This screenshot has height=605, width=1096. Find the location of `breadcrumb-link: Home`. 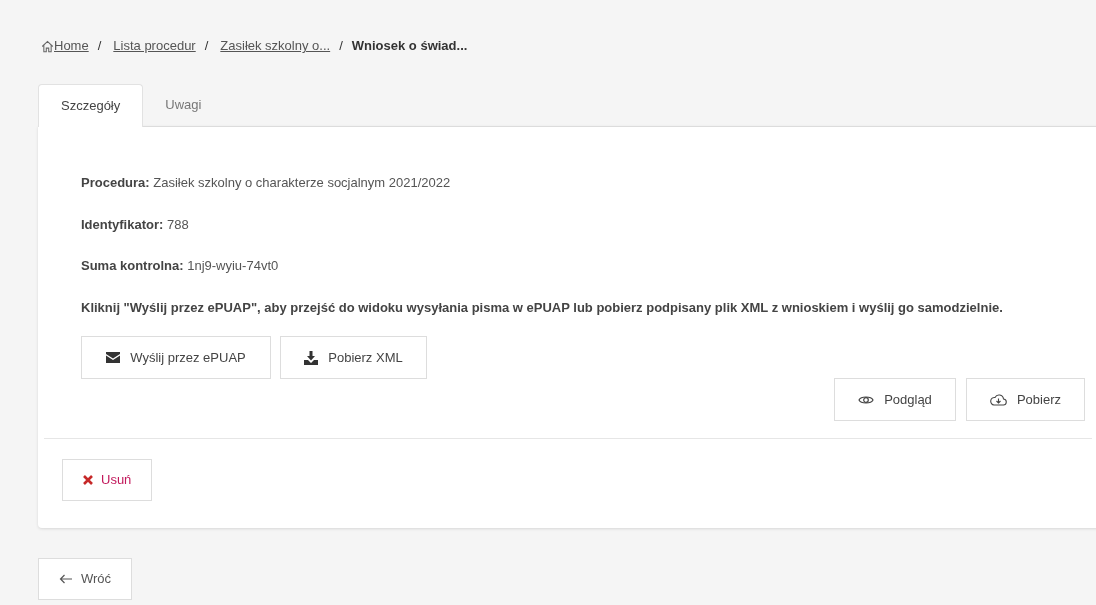

breadcrumb-link: Home is located at coordinates (71, 46).